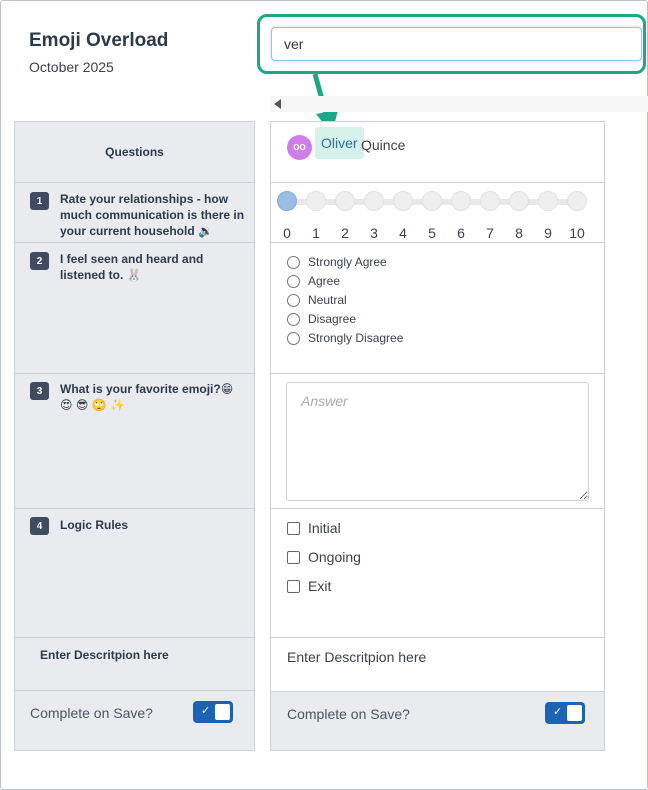 The height and width of the screenshot is (790, 648). What do you see at coordinates (432, 233) in the screenshot?
I see `scale-option-label: 5` at bounding box center [432, 233].